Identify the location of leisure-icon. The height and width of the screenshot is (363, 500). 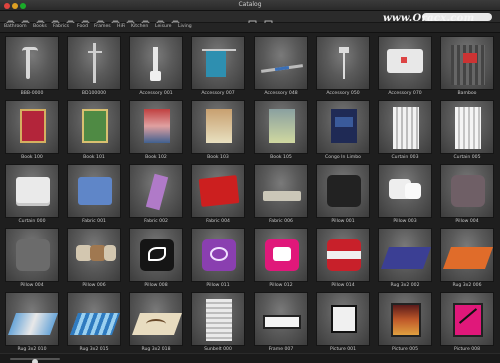
(115, 20).